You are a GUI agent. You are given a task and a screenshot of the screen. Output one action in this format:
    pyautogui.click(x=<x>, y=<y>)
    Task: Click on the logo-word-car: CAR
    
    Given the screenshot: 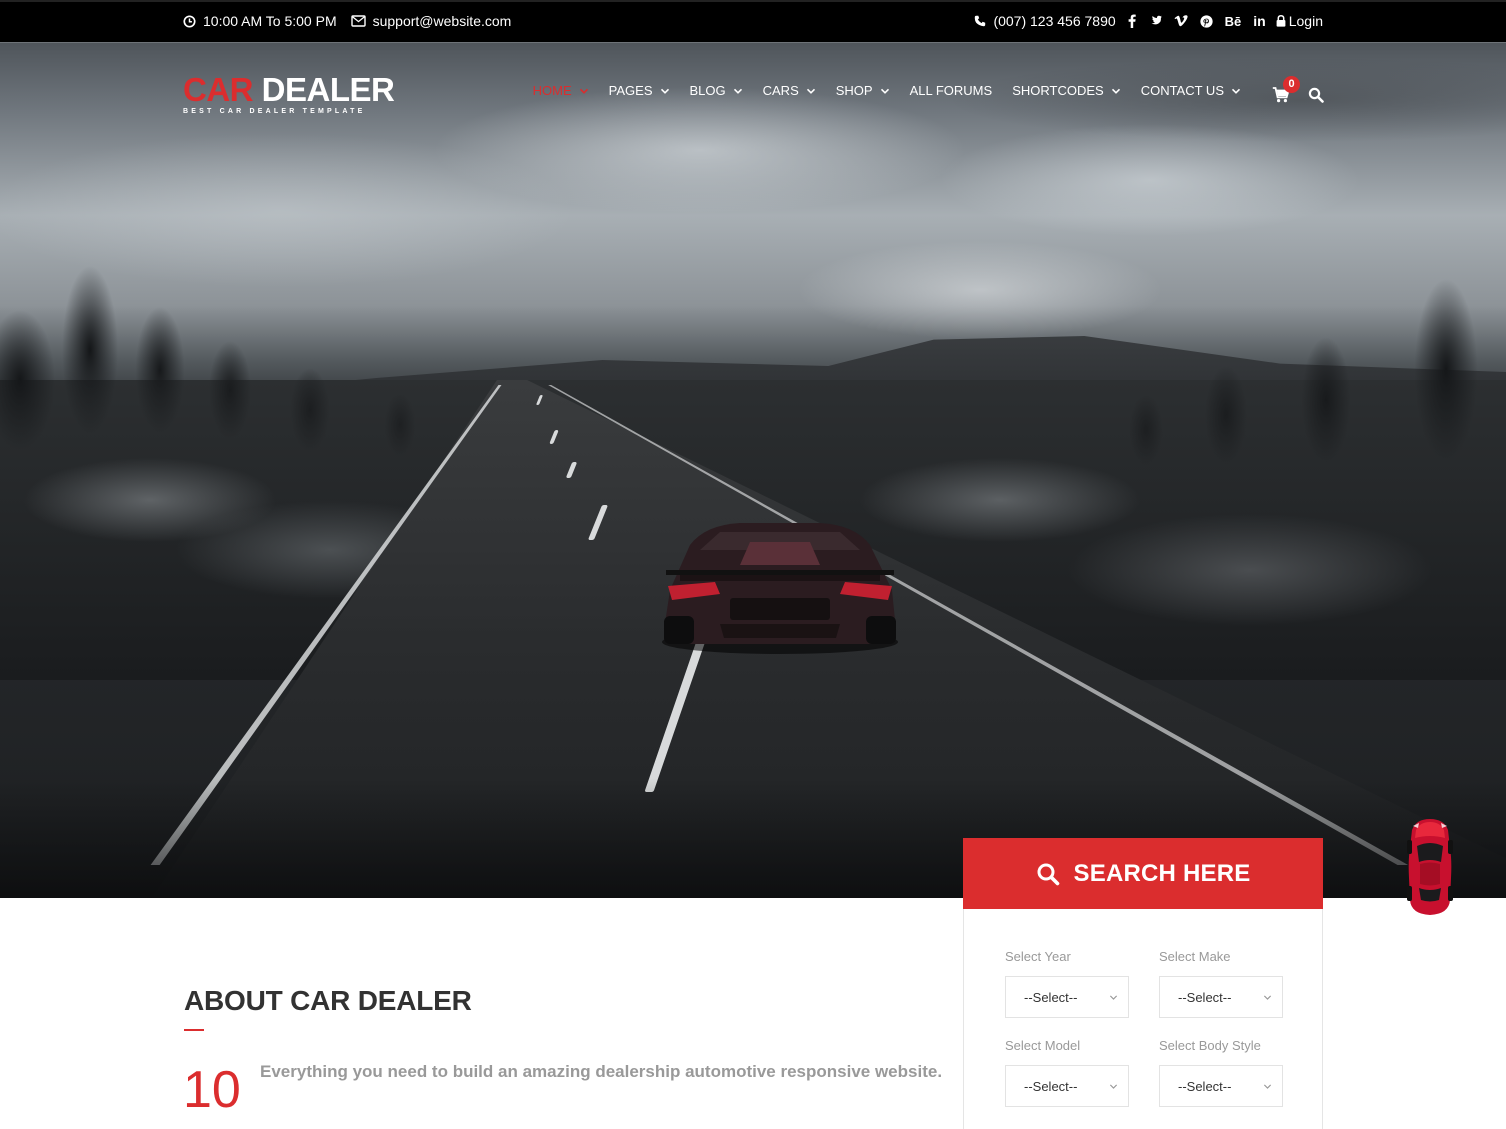 What is the action you would take?
    pyautogui.click(x=218, y=89)
    